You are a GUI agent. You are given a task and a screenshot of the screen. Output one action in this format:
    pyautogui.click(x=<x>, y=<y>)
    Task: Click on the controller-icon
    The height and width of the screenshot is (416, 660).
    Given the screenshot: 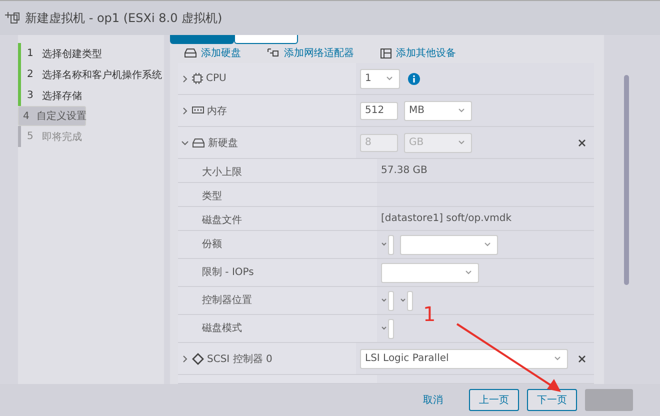 What is the action you would take?
    pyautogui.click(x=198, y=358)
    